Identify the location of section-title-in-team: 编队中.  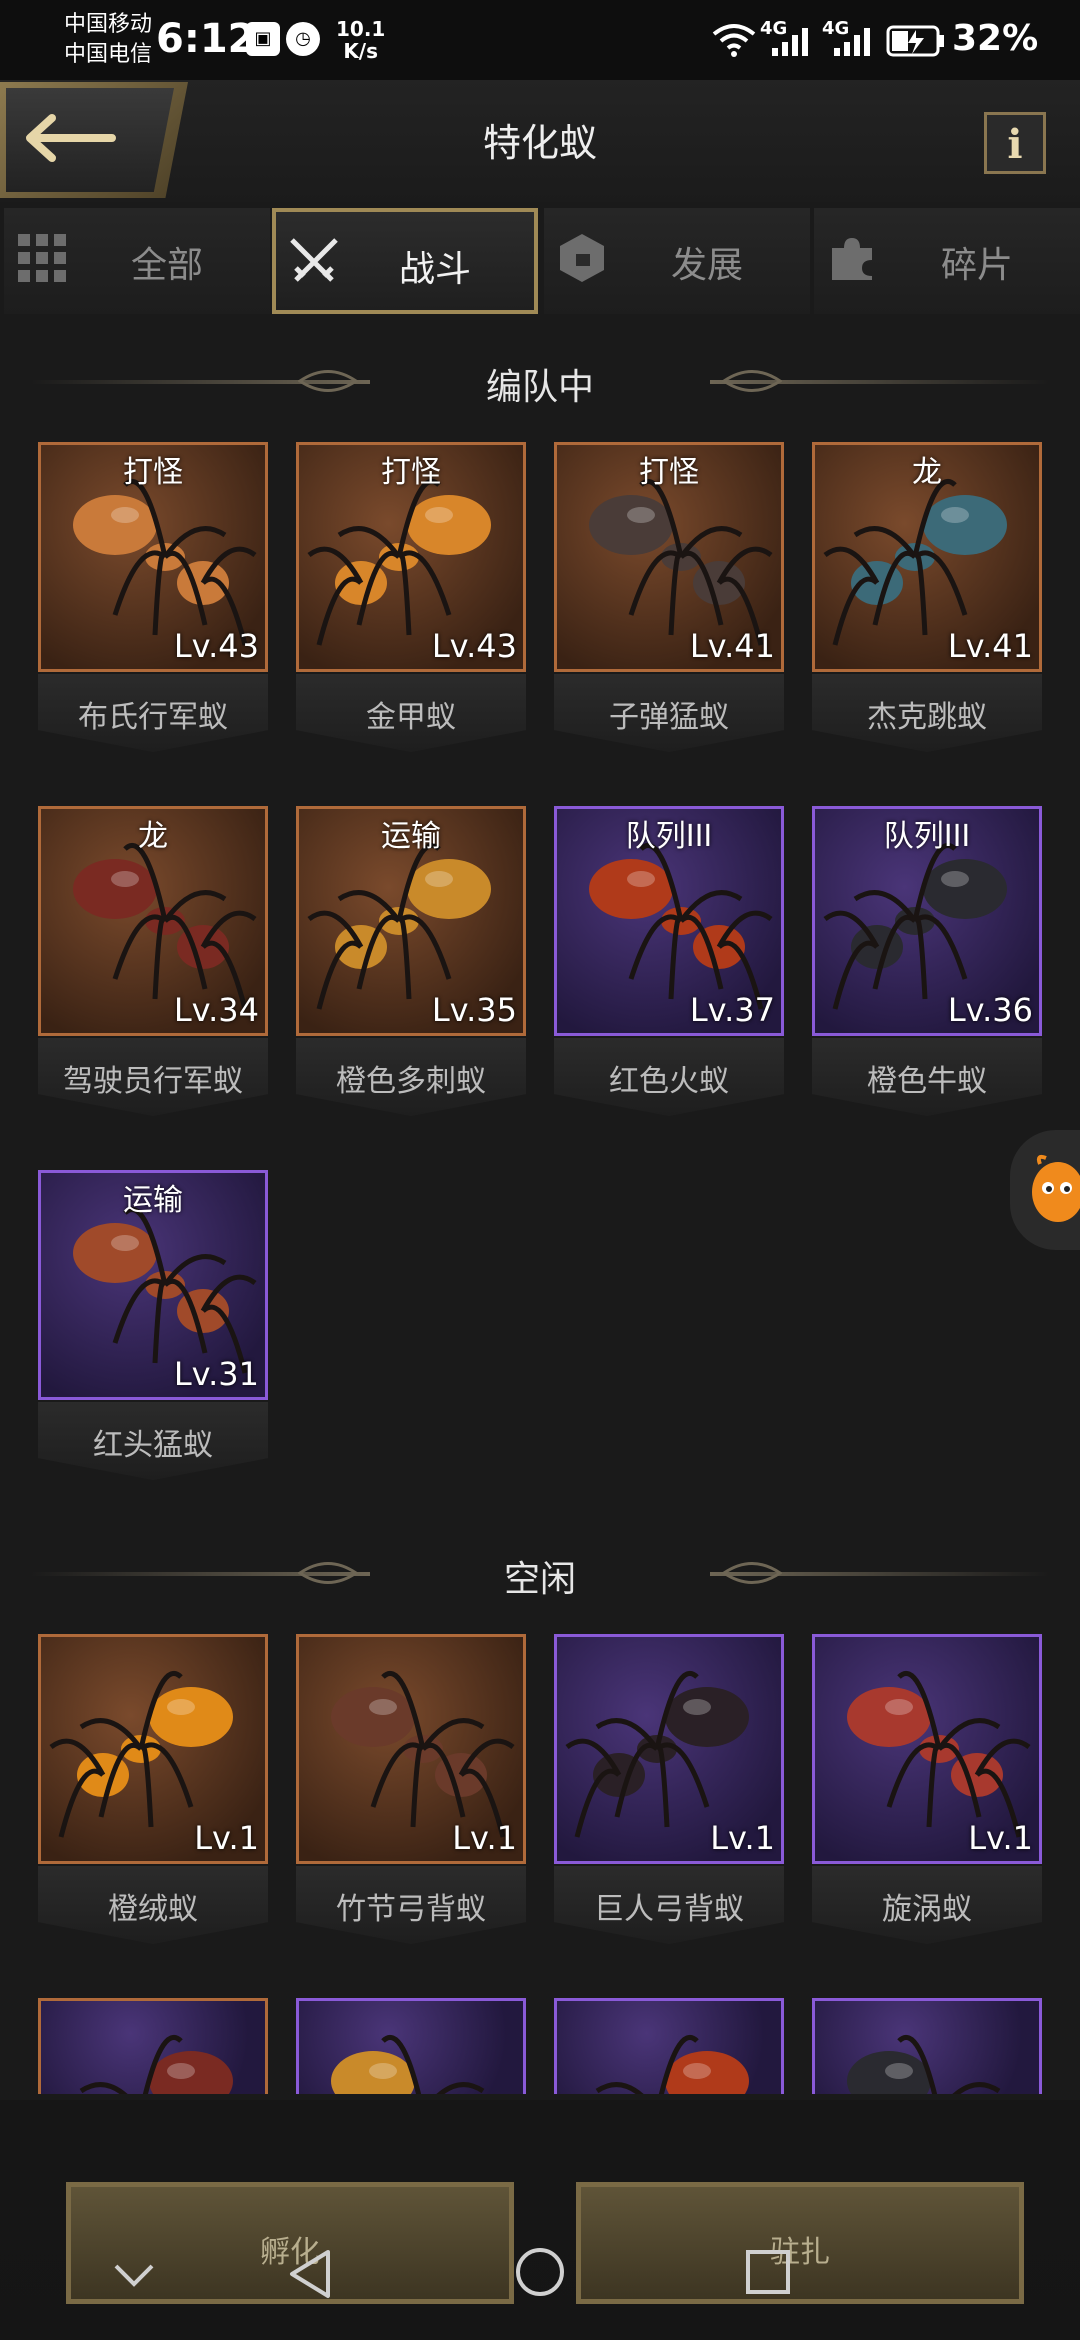
(539, 387).